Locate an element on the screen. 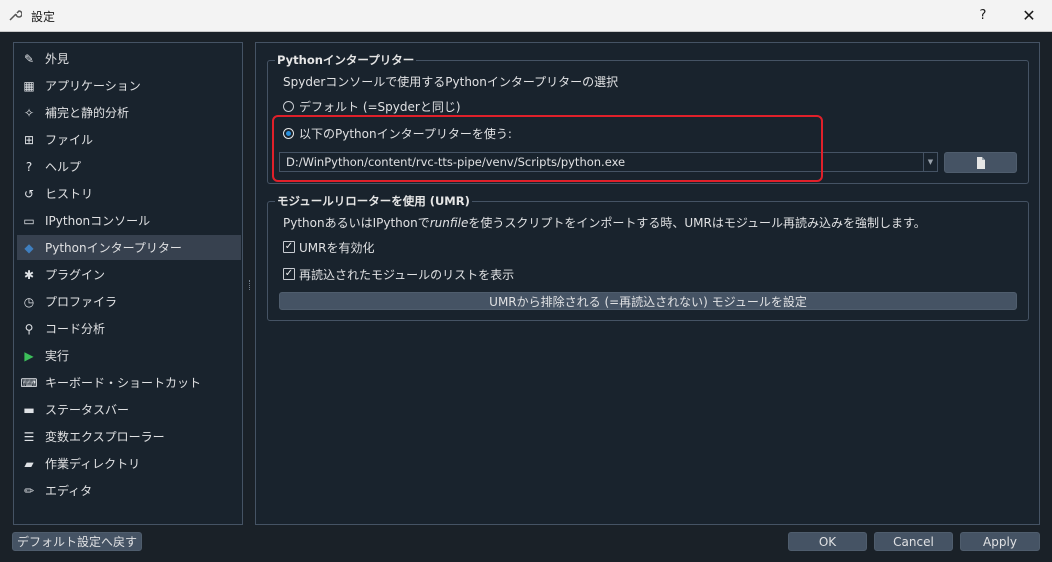 This screenshot has width=1052, height=562. chevron-down-icon: ▼ is located at coordinates (930, 162).